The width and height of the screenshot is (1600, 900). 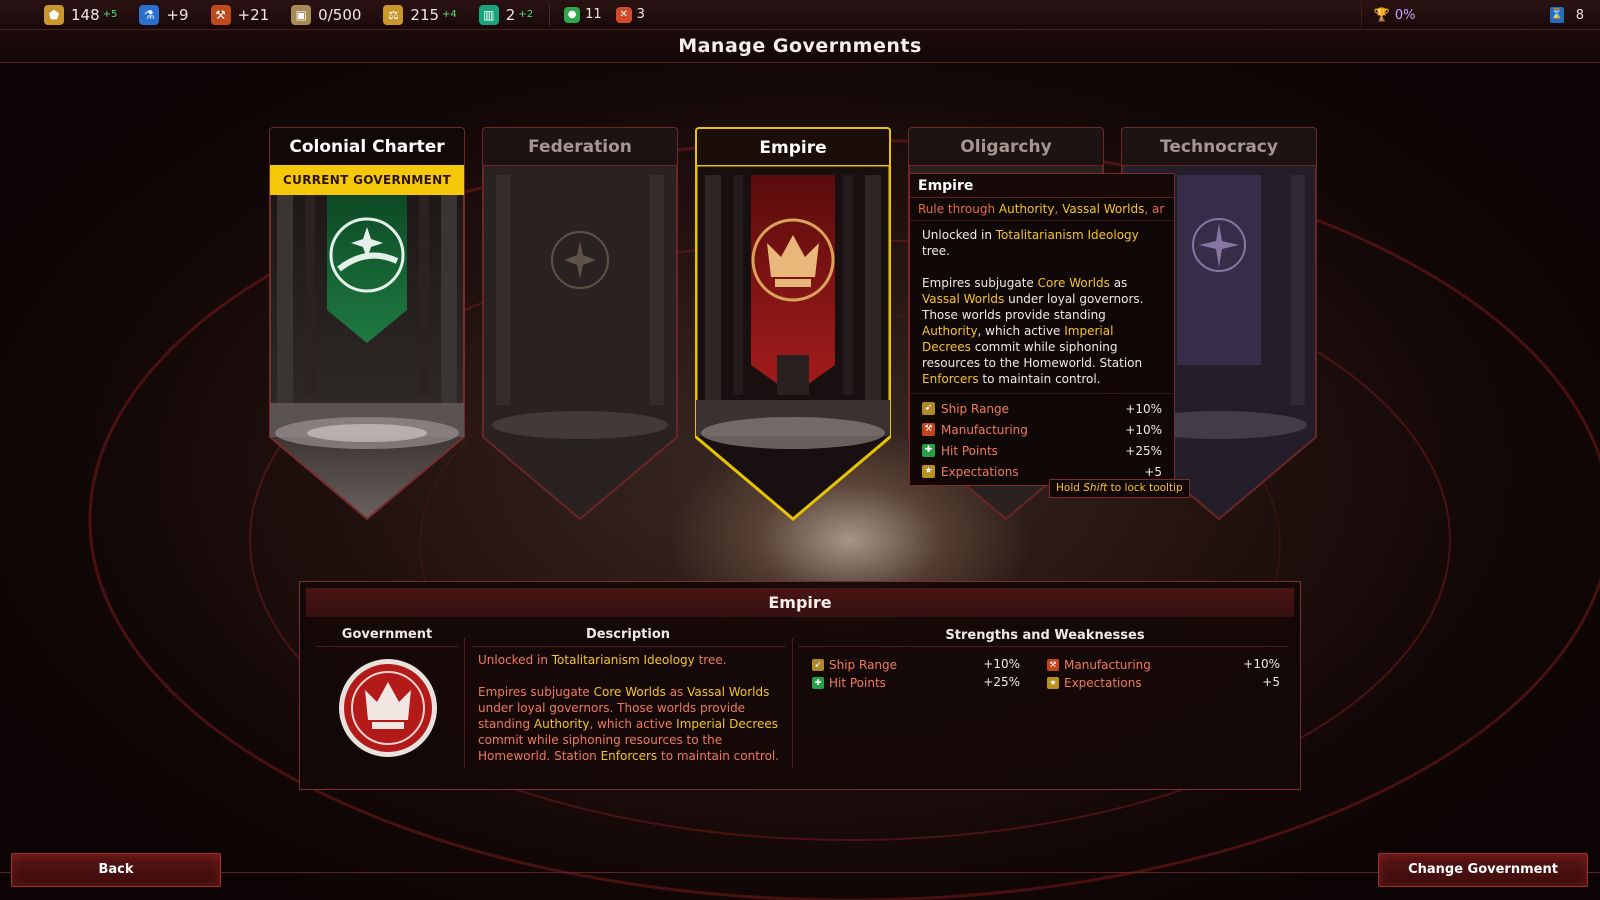 What do you see at coordinates (340, 14) in the screenshot?
I see `resource-value: 0/500` at bounding box center [340, 14].